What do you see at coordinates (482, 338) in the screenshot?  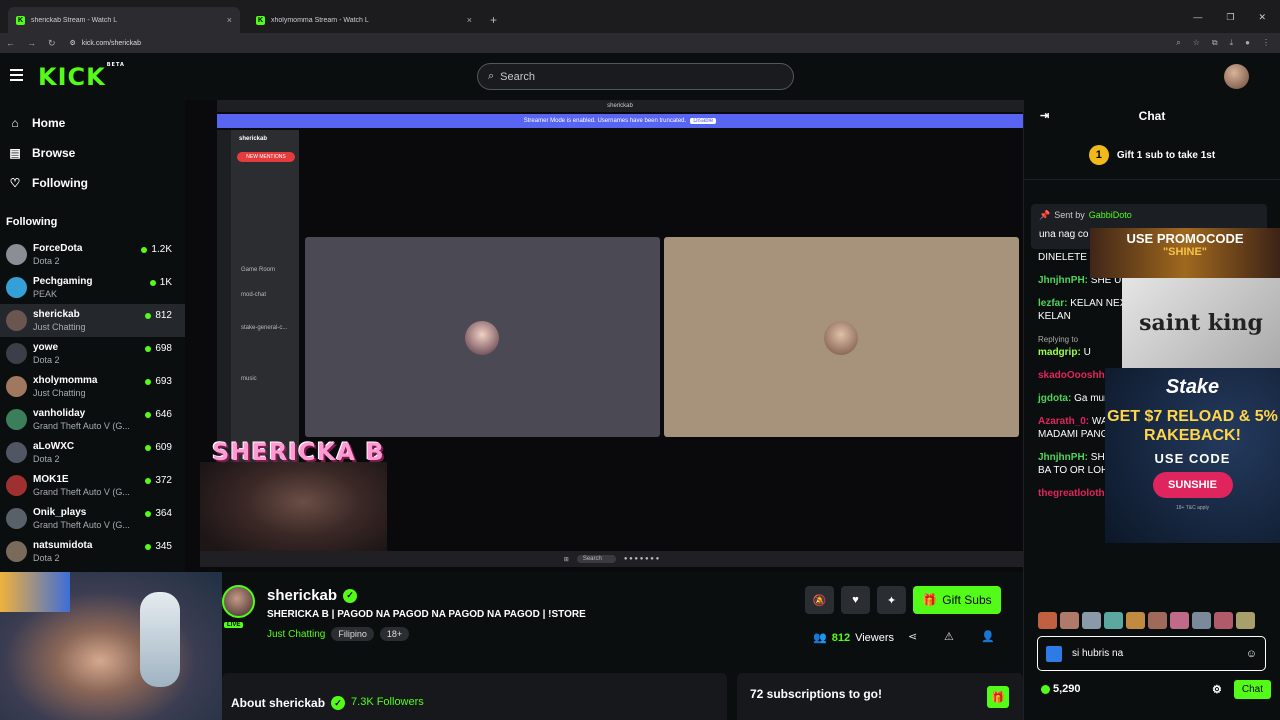 I see `participant-avatar` at bounding box center [482, 338].